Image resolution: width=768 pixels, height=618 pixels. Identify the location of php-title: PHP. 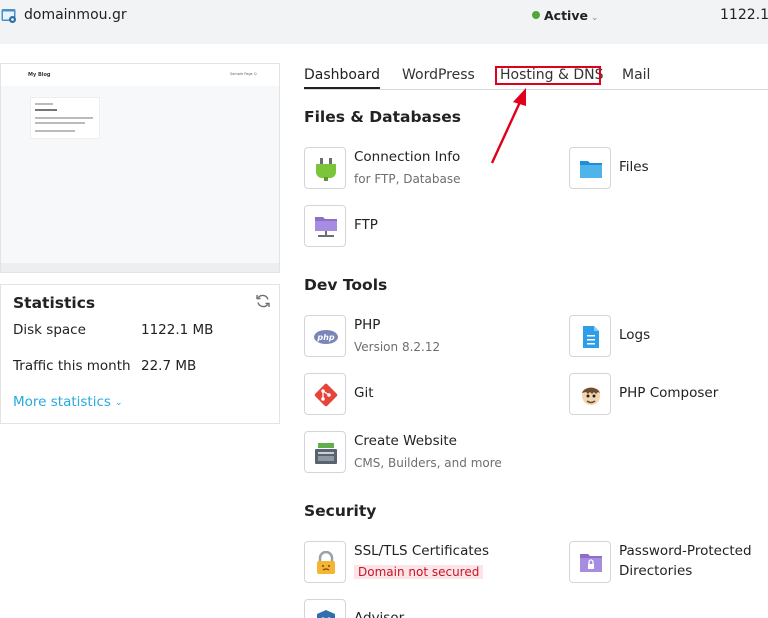
(367, 325).